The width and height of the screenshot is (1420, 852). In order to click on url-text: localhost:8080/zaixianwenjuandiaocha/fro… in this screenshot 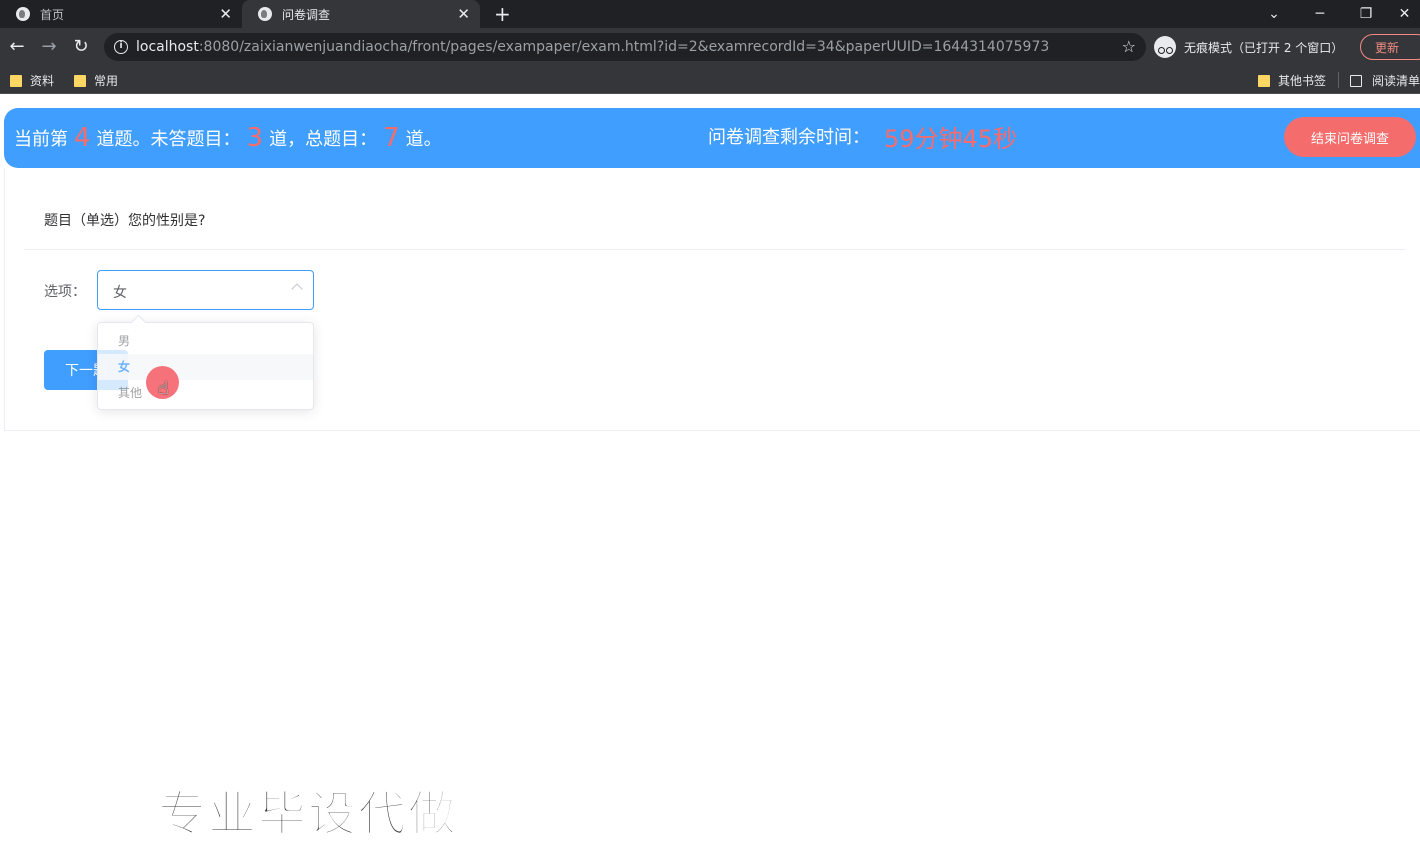, I will do `click(593, 47)`.